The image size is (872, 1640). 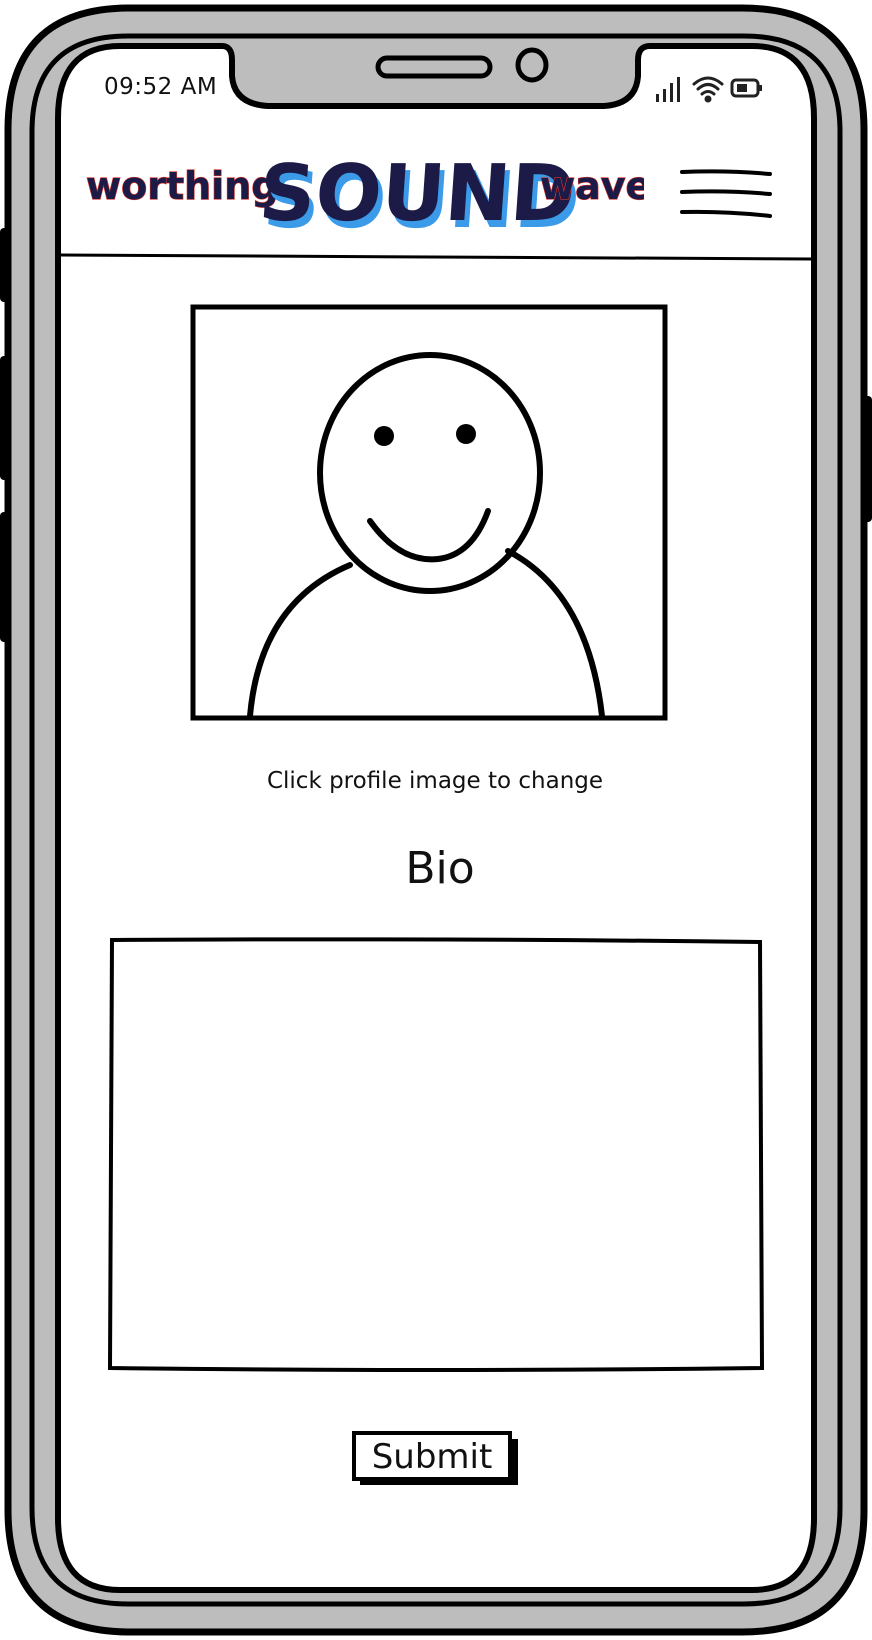 I want to click on profile-image, so click(x=430, y=513).